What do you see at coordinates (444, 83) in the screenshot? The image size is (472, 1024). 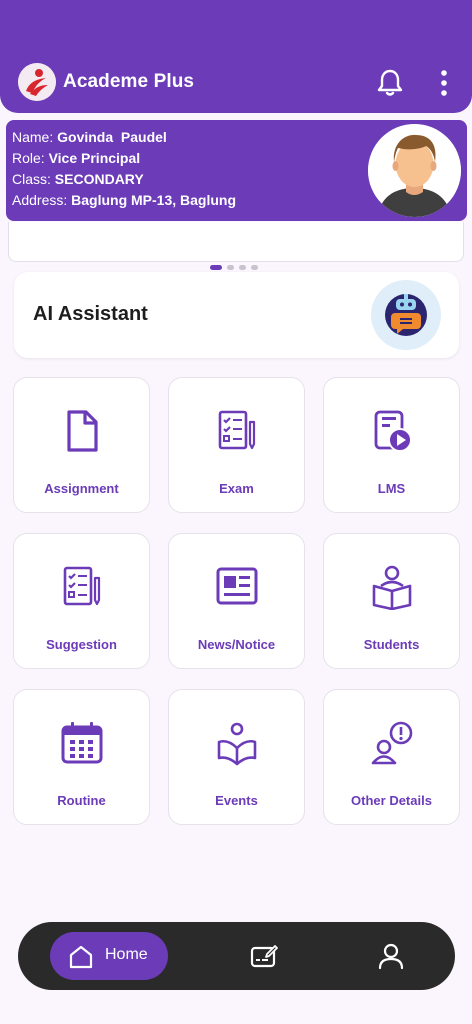 I see `more-options-icon` at bounding box center [444, 83].